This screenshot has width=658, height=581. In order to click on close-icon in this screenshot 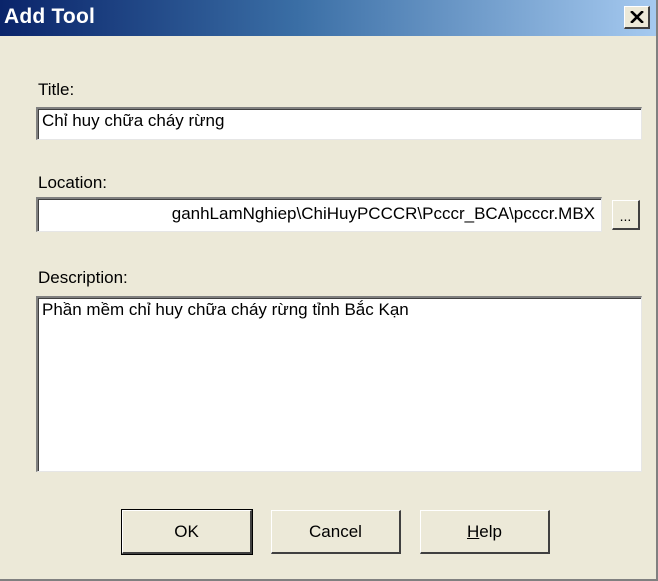, I will do `click(636, 17)`.